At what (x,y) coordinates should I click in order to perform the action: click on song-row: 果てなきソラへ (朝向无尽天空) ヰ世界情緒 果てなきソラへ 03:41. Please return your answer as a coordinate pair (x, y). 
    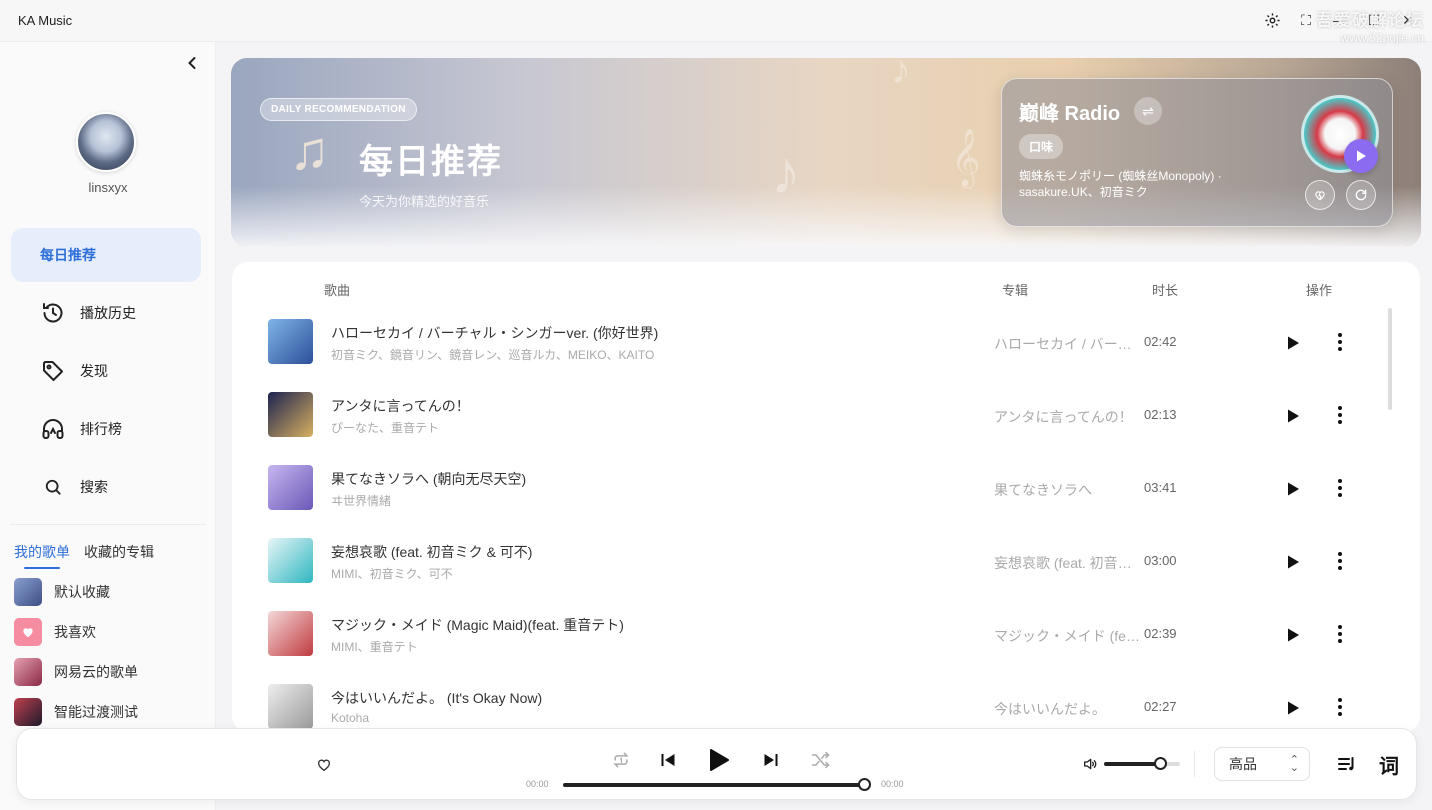
    Looking at the image, I should click on (807, 491).